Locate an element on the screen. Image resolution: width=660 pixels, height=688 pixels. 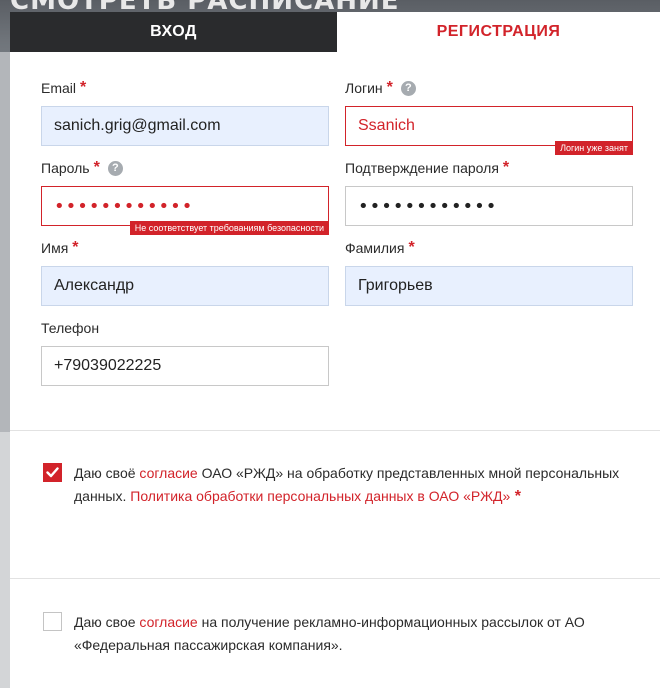
consent-personal-data-checkbox is located at coordinates (52, 472).